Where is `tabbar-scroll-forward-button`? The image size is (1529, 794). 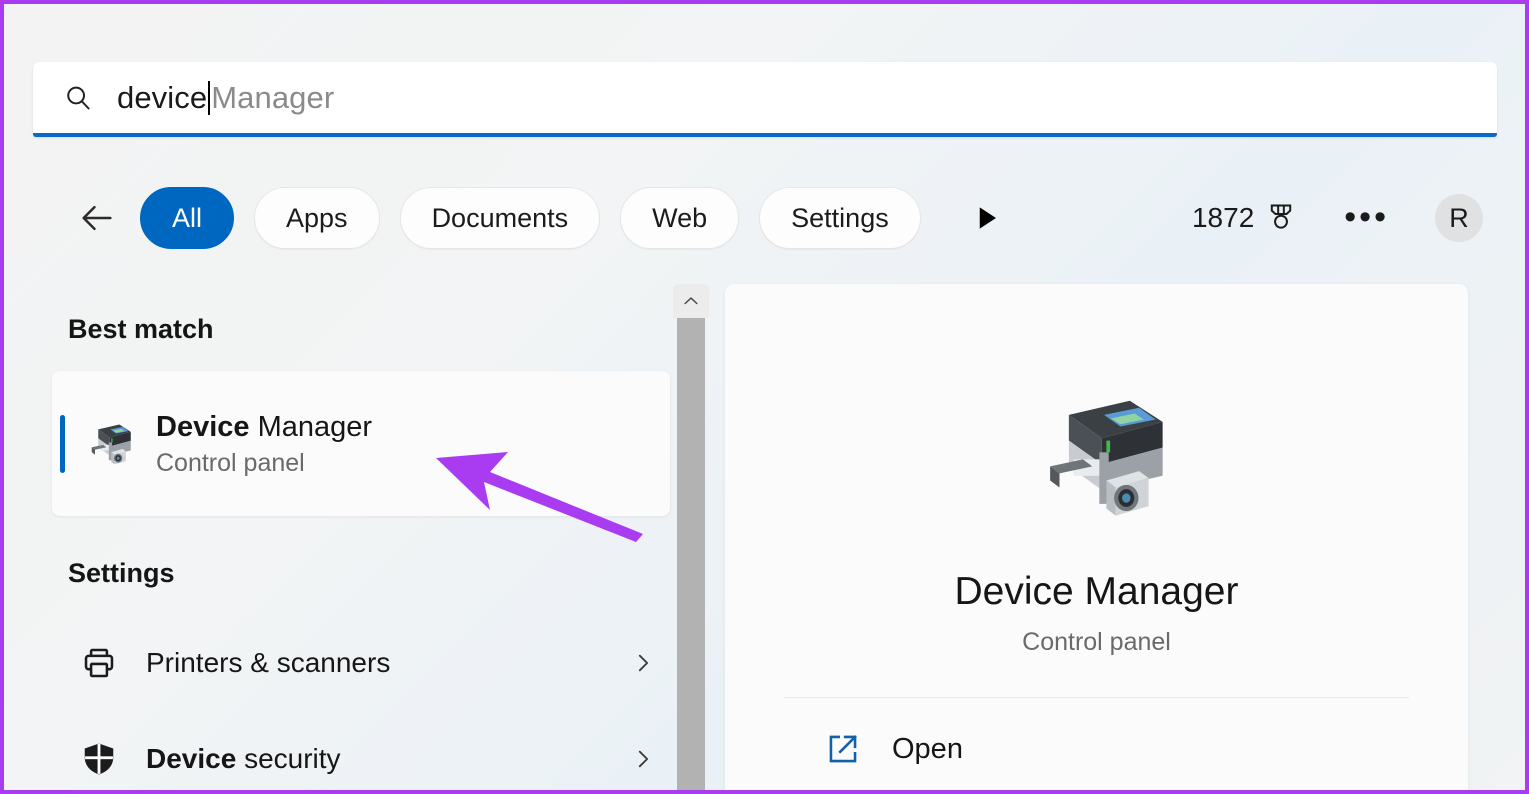
tabbar-scroll-forward-button is located at coordinates (986, 218).